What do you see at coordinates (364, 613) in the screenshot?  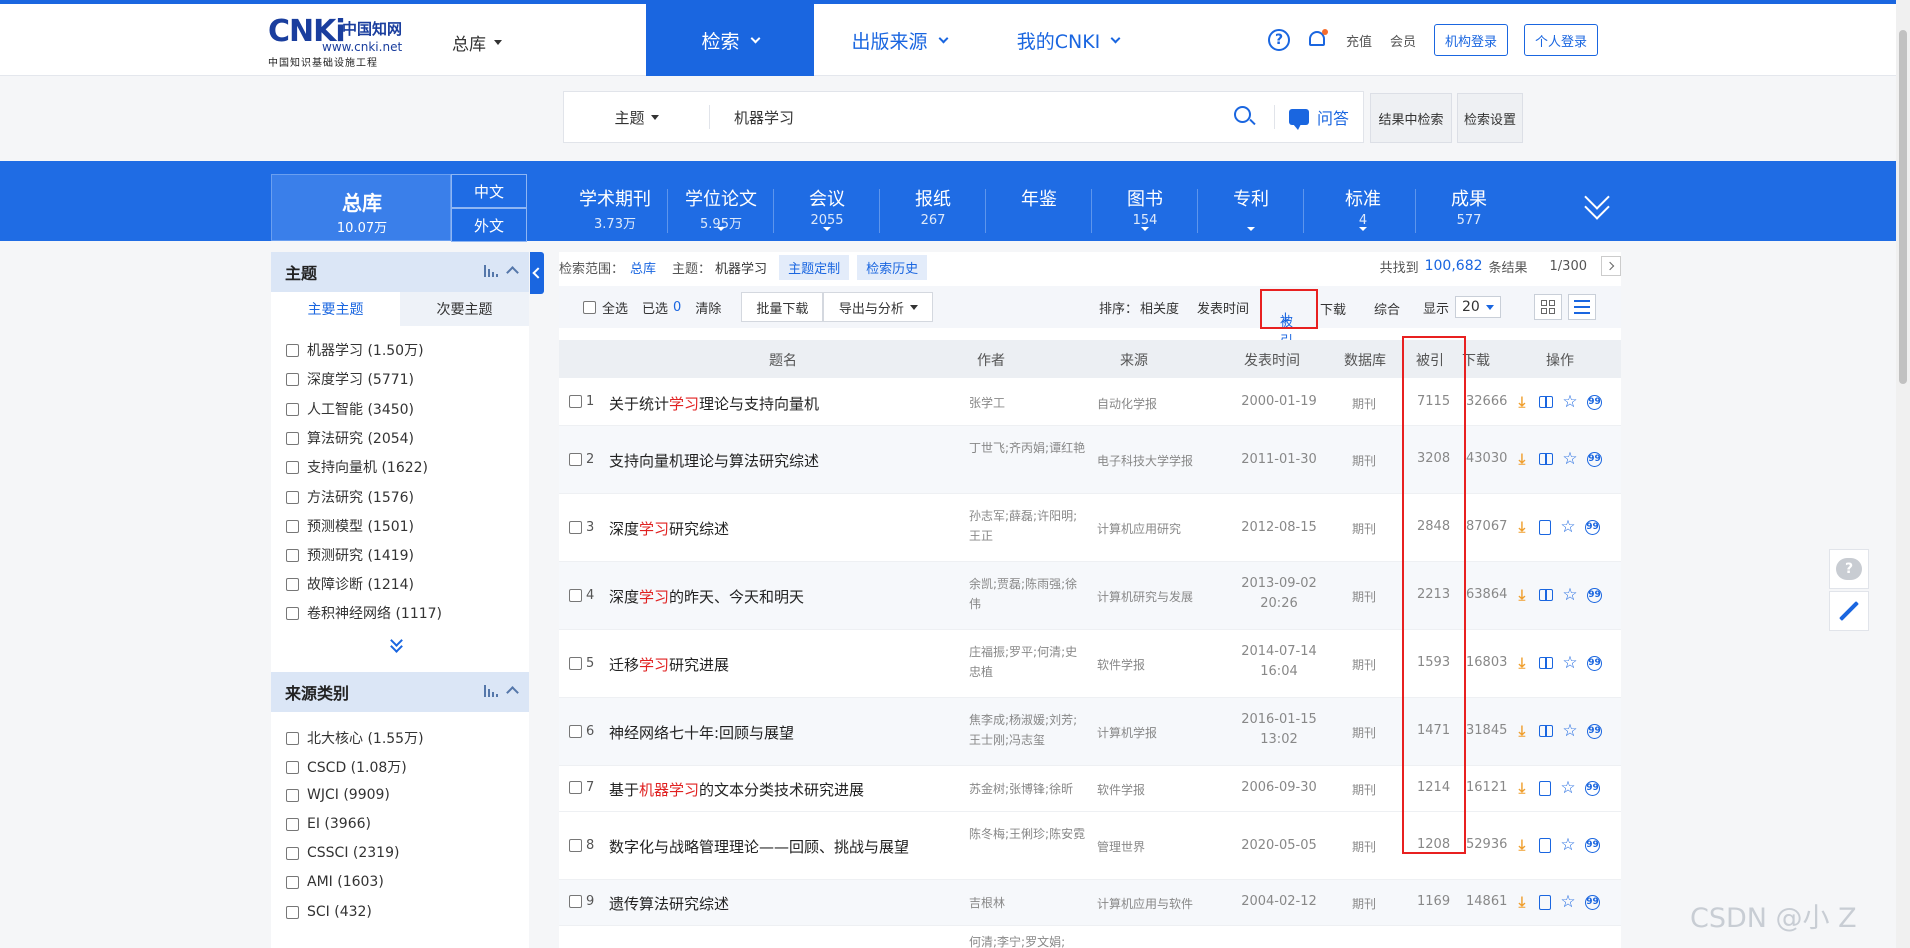 I see `topic-facet-item: 卷积神经网络 (1117)` at bounding box center [364, 613].